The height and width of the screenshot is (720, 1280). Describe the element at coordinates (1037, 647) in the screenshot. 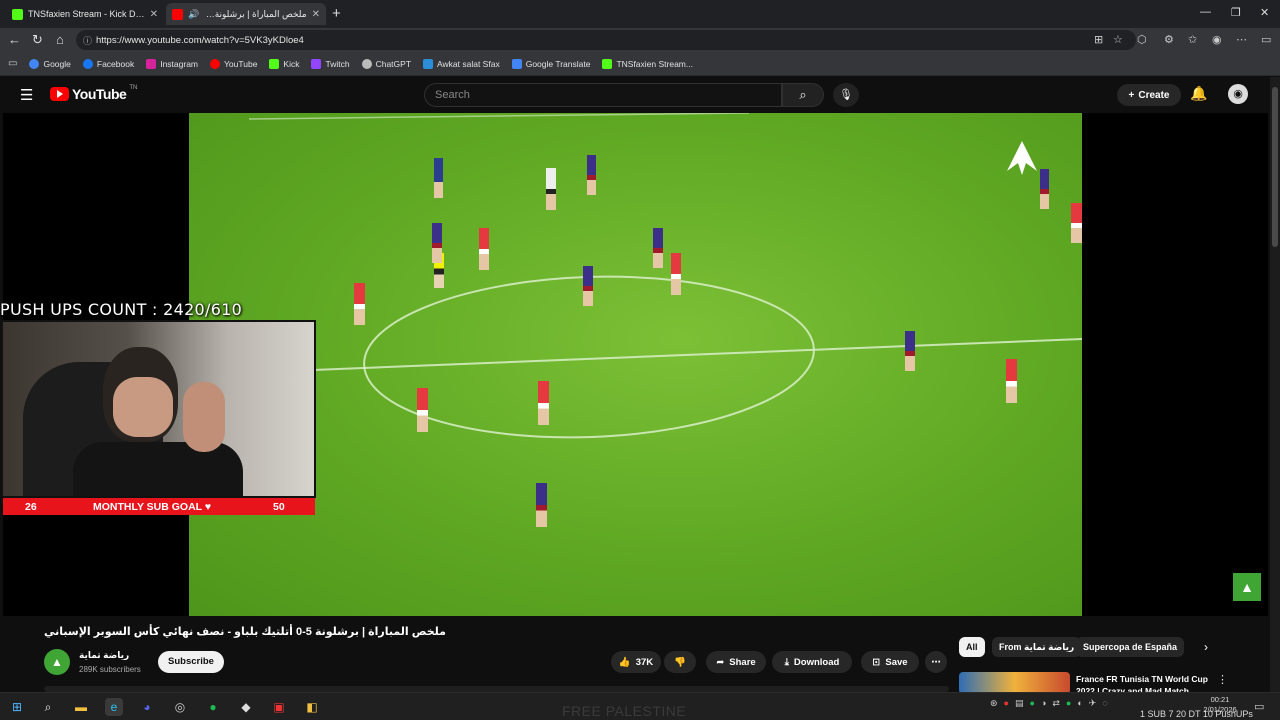

I see `chip-from-channel: From رياضة تماية` at that location.